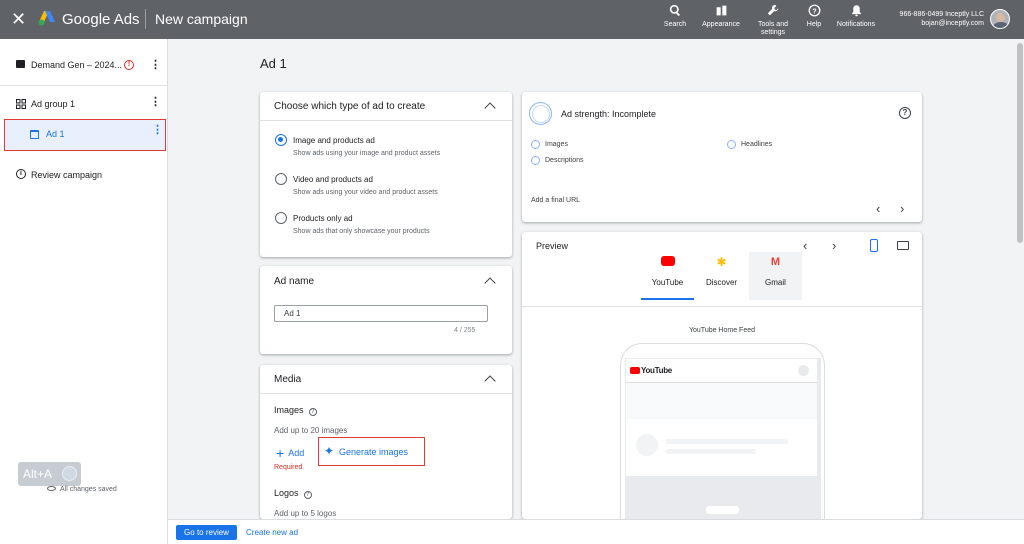 Image resolution: width=1024 pixels, height=544 pixels. Describe the element at coordinates (293, 493) in the screenshot. I see `logos-label: Logos?` at that location.